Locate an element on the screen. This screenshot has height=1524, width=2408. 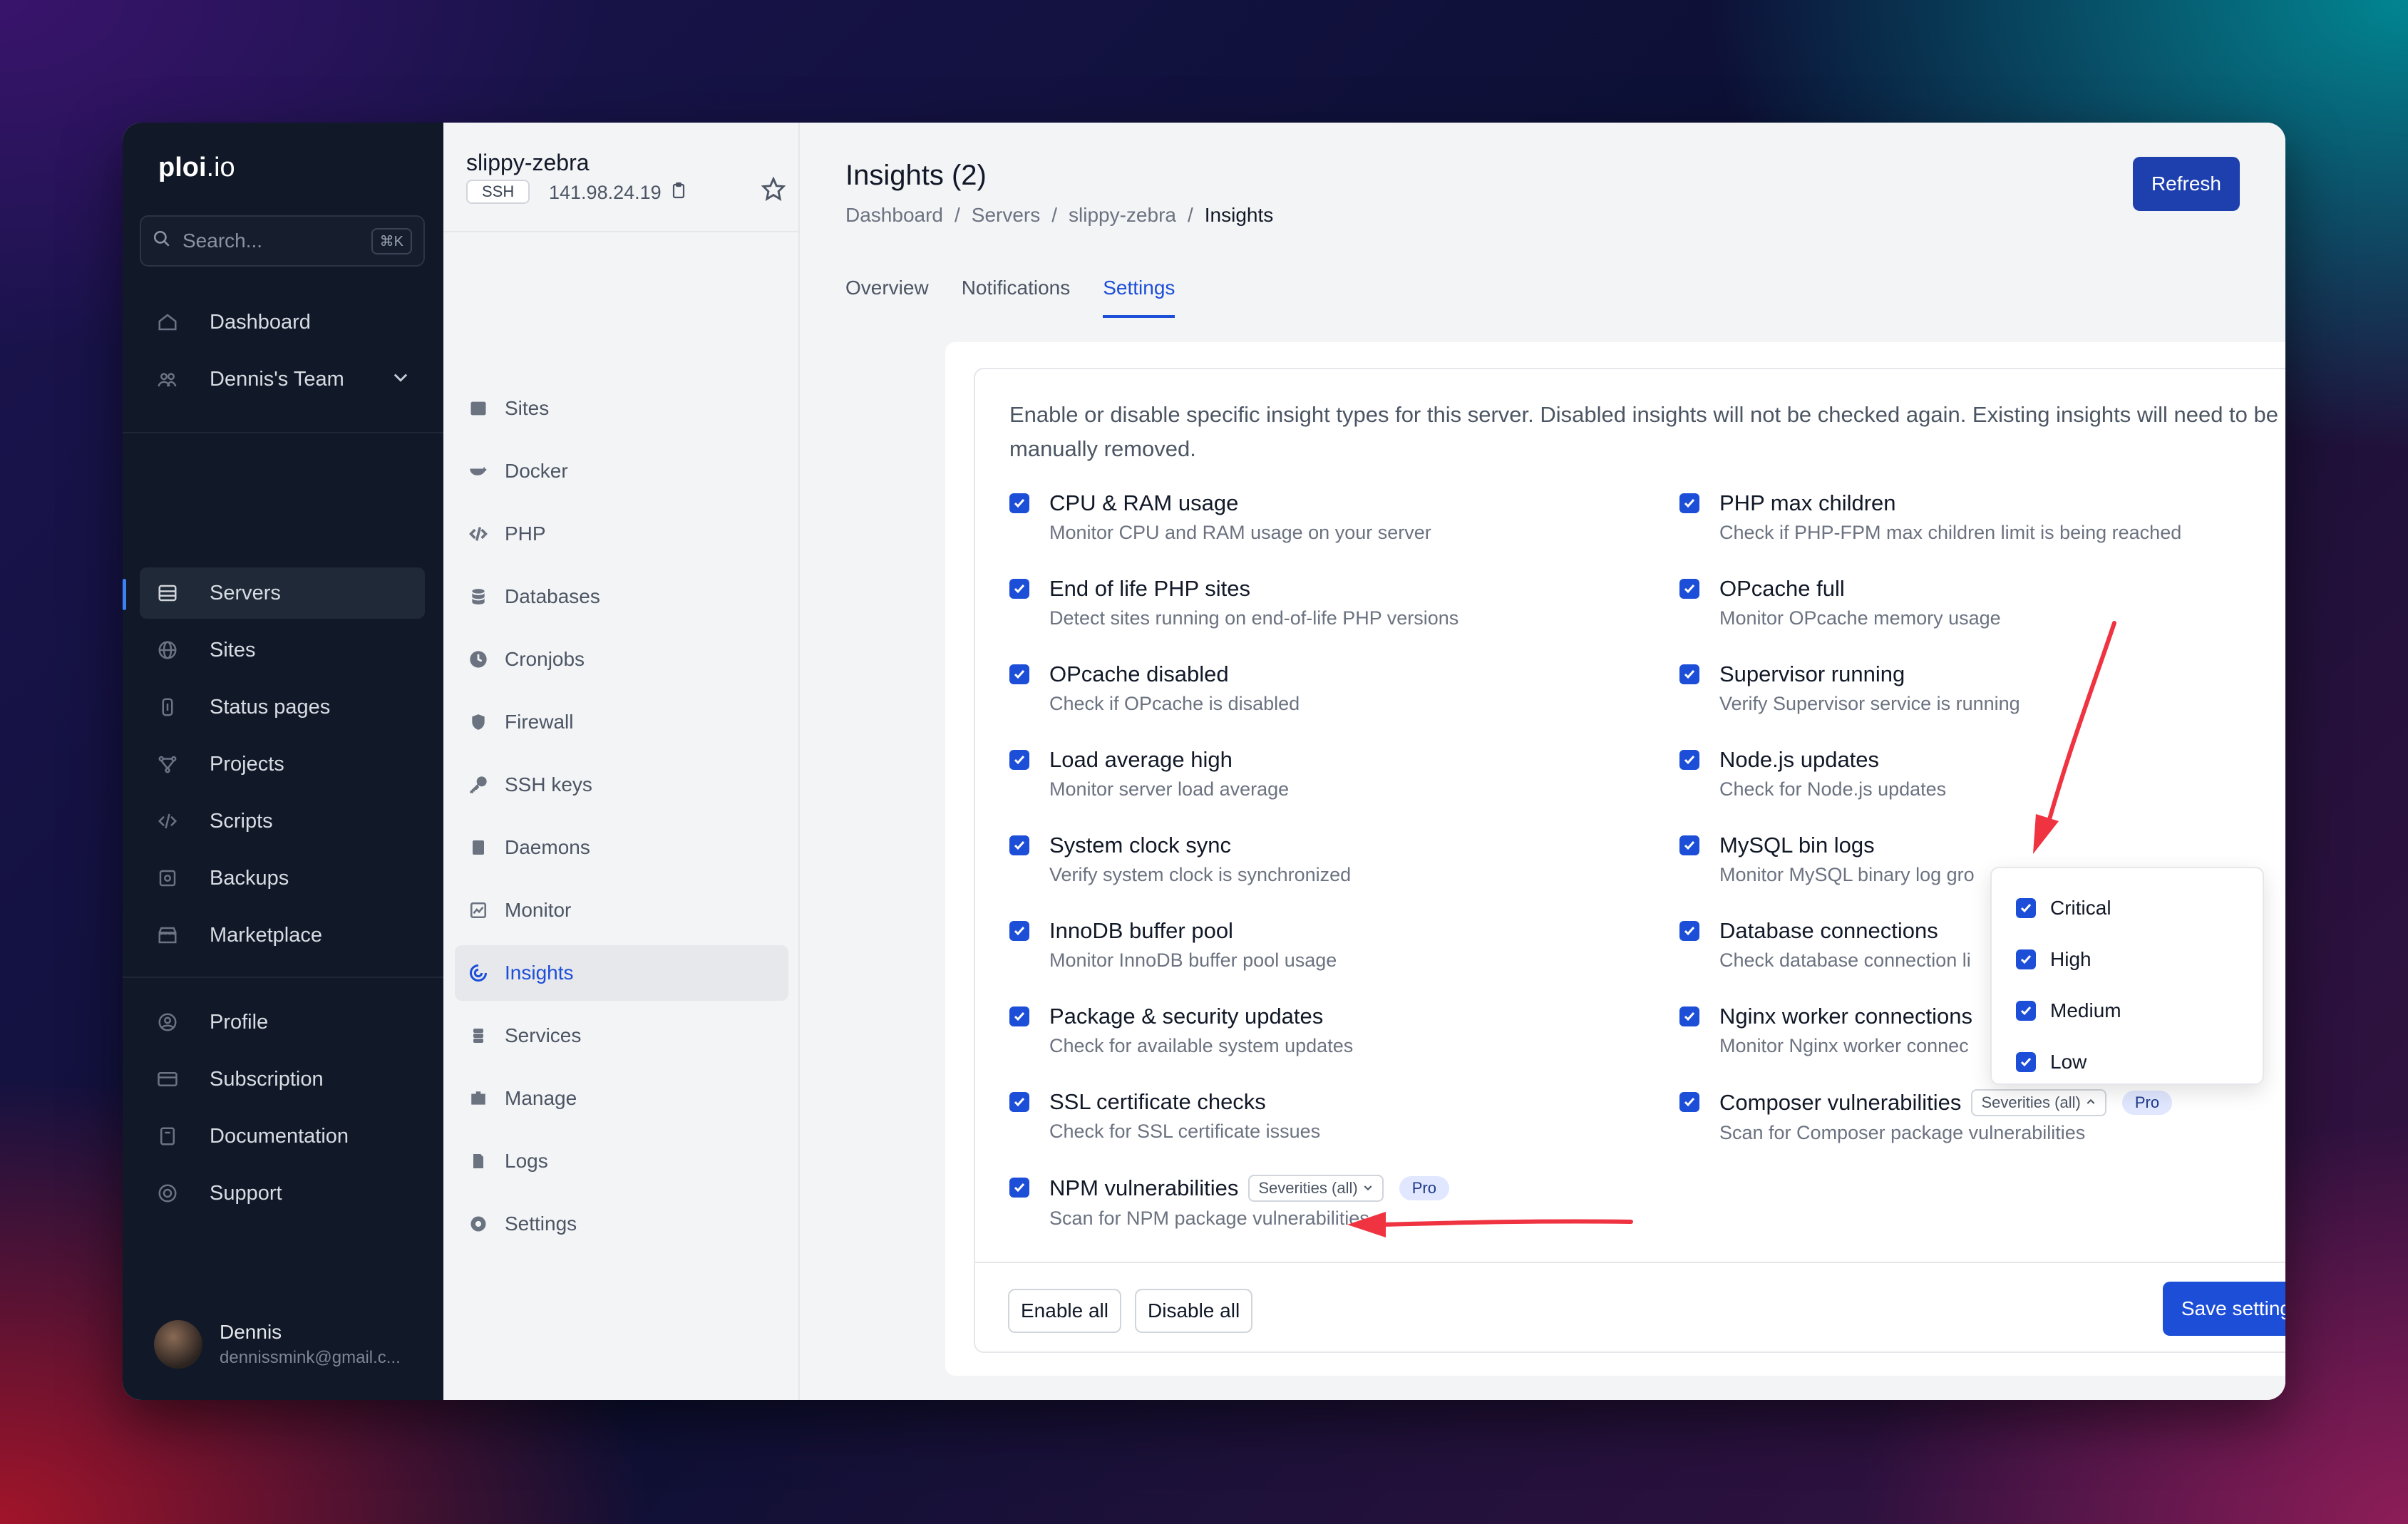
team-icon is located at coordinates (167, 380).